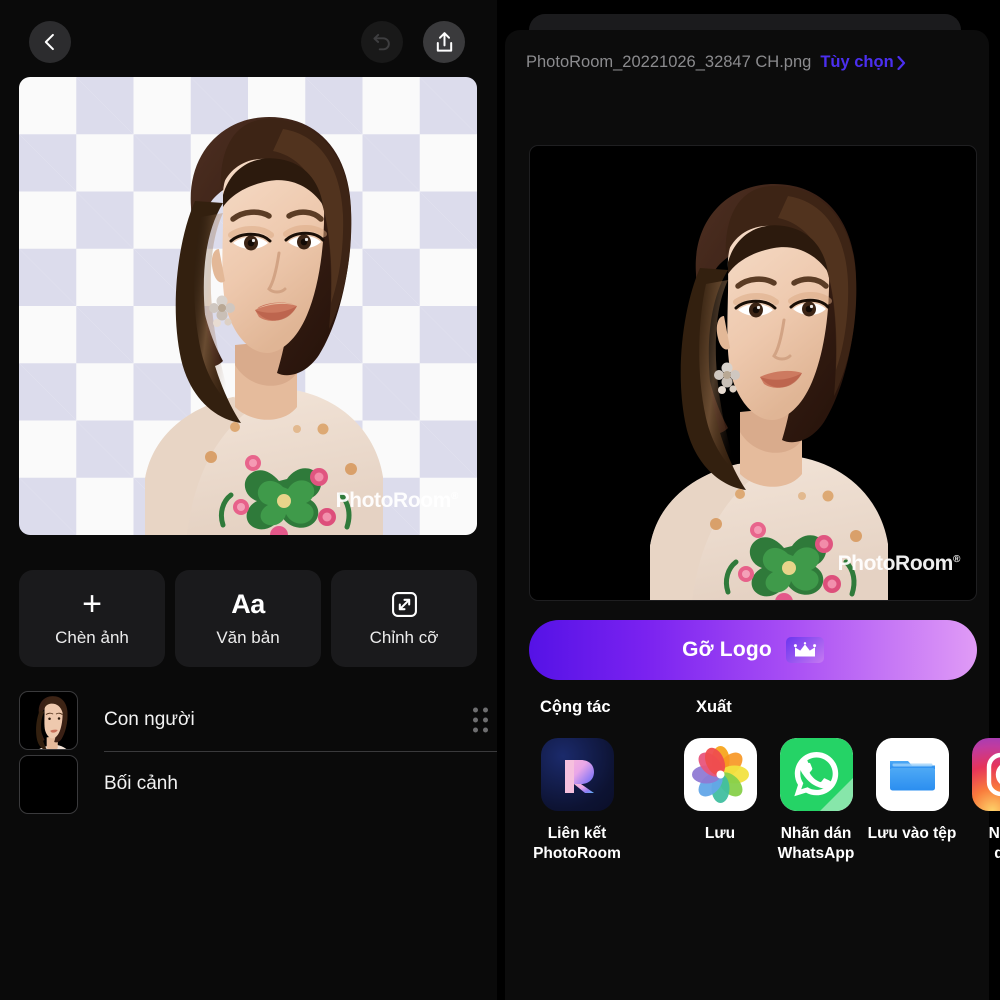 Image resolution: width=1000 pixels, height=1000 pixels. I want to click on text-button: Aa Văn bản, so click(248, 618).